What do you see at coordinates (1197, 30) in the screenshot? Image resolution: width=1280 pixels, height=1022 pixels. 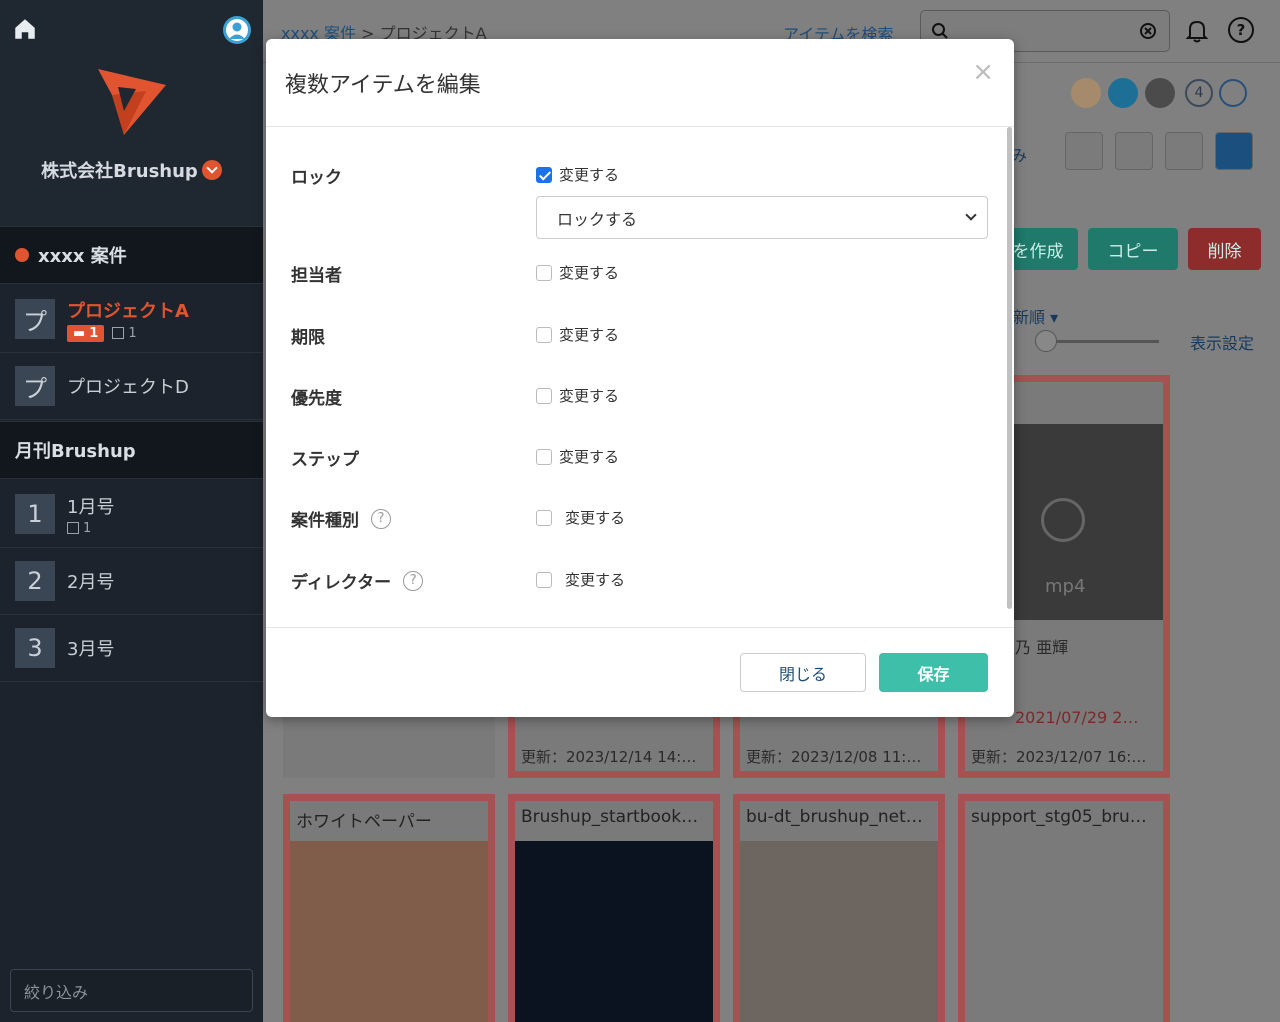 I see `bell-icon` at bounding box center [1197, 30].